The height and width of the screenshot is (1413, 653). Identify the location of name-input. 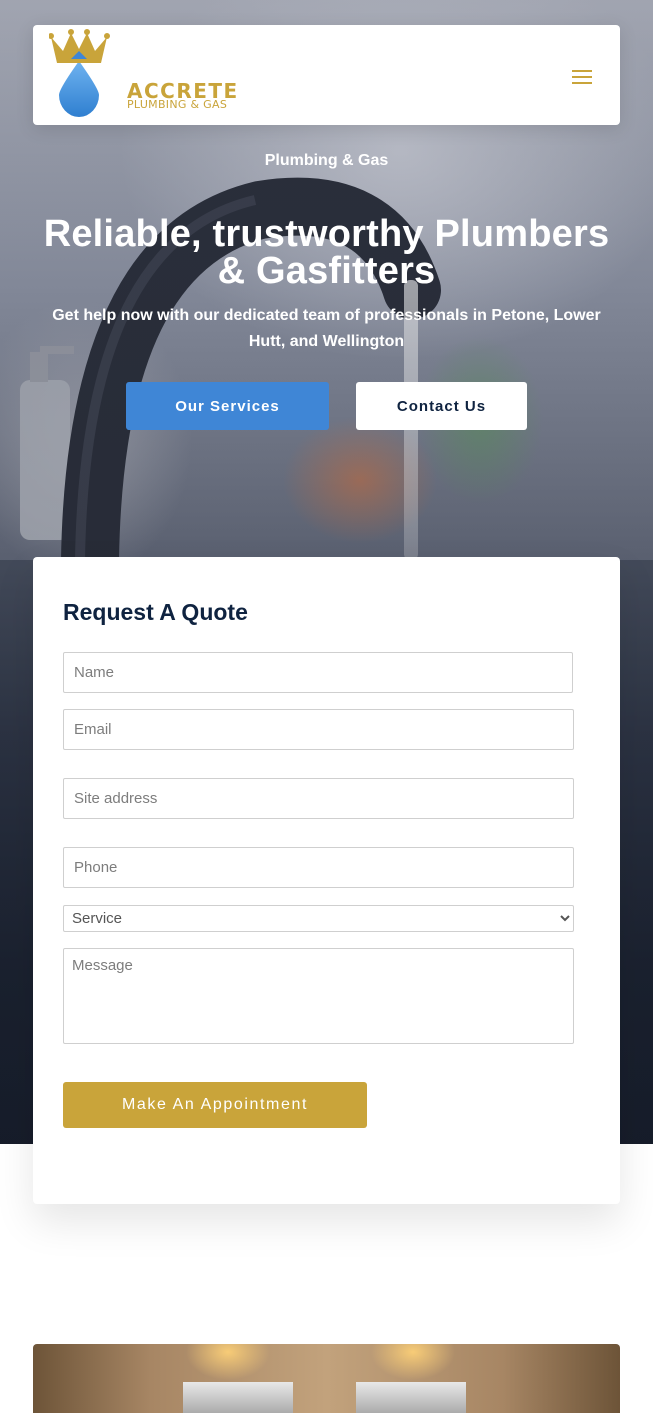
(318, 672).